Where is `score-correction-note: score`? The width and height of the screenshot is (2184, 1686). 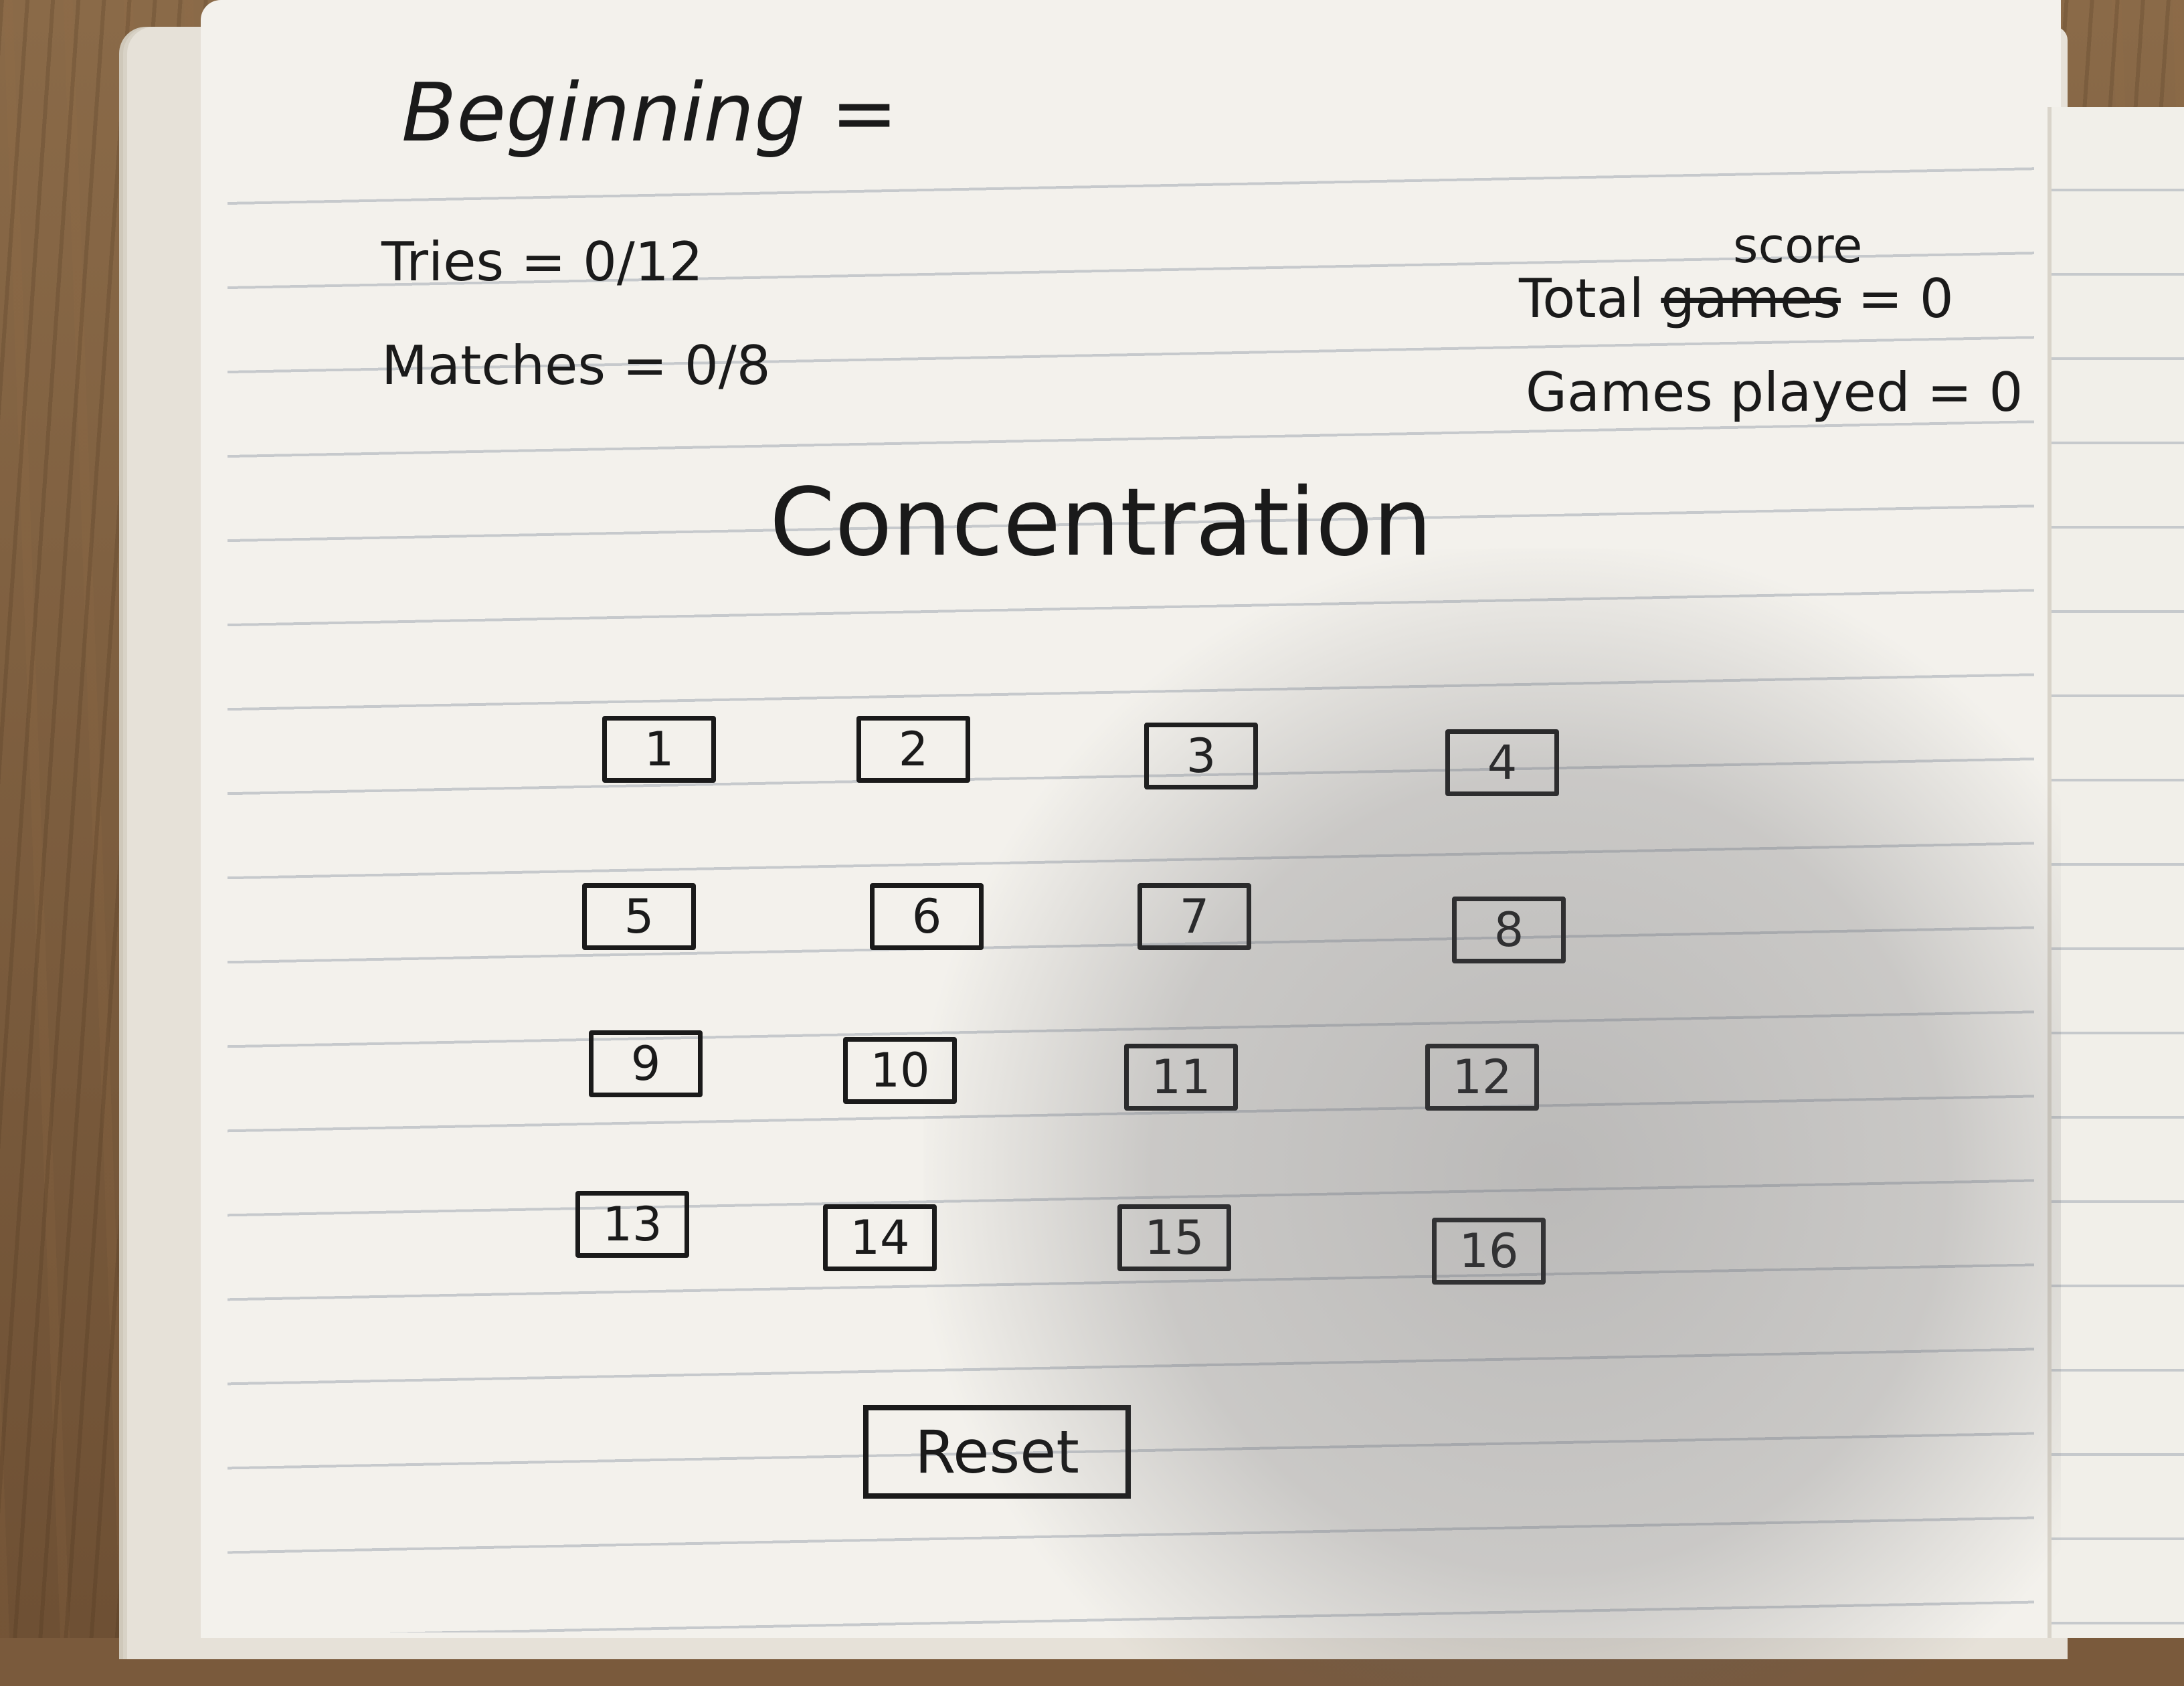 score-correction-note: score is located at coordinates (1798, 245).